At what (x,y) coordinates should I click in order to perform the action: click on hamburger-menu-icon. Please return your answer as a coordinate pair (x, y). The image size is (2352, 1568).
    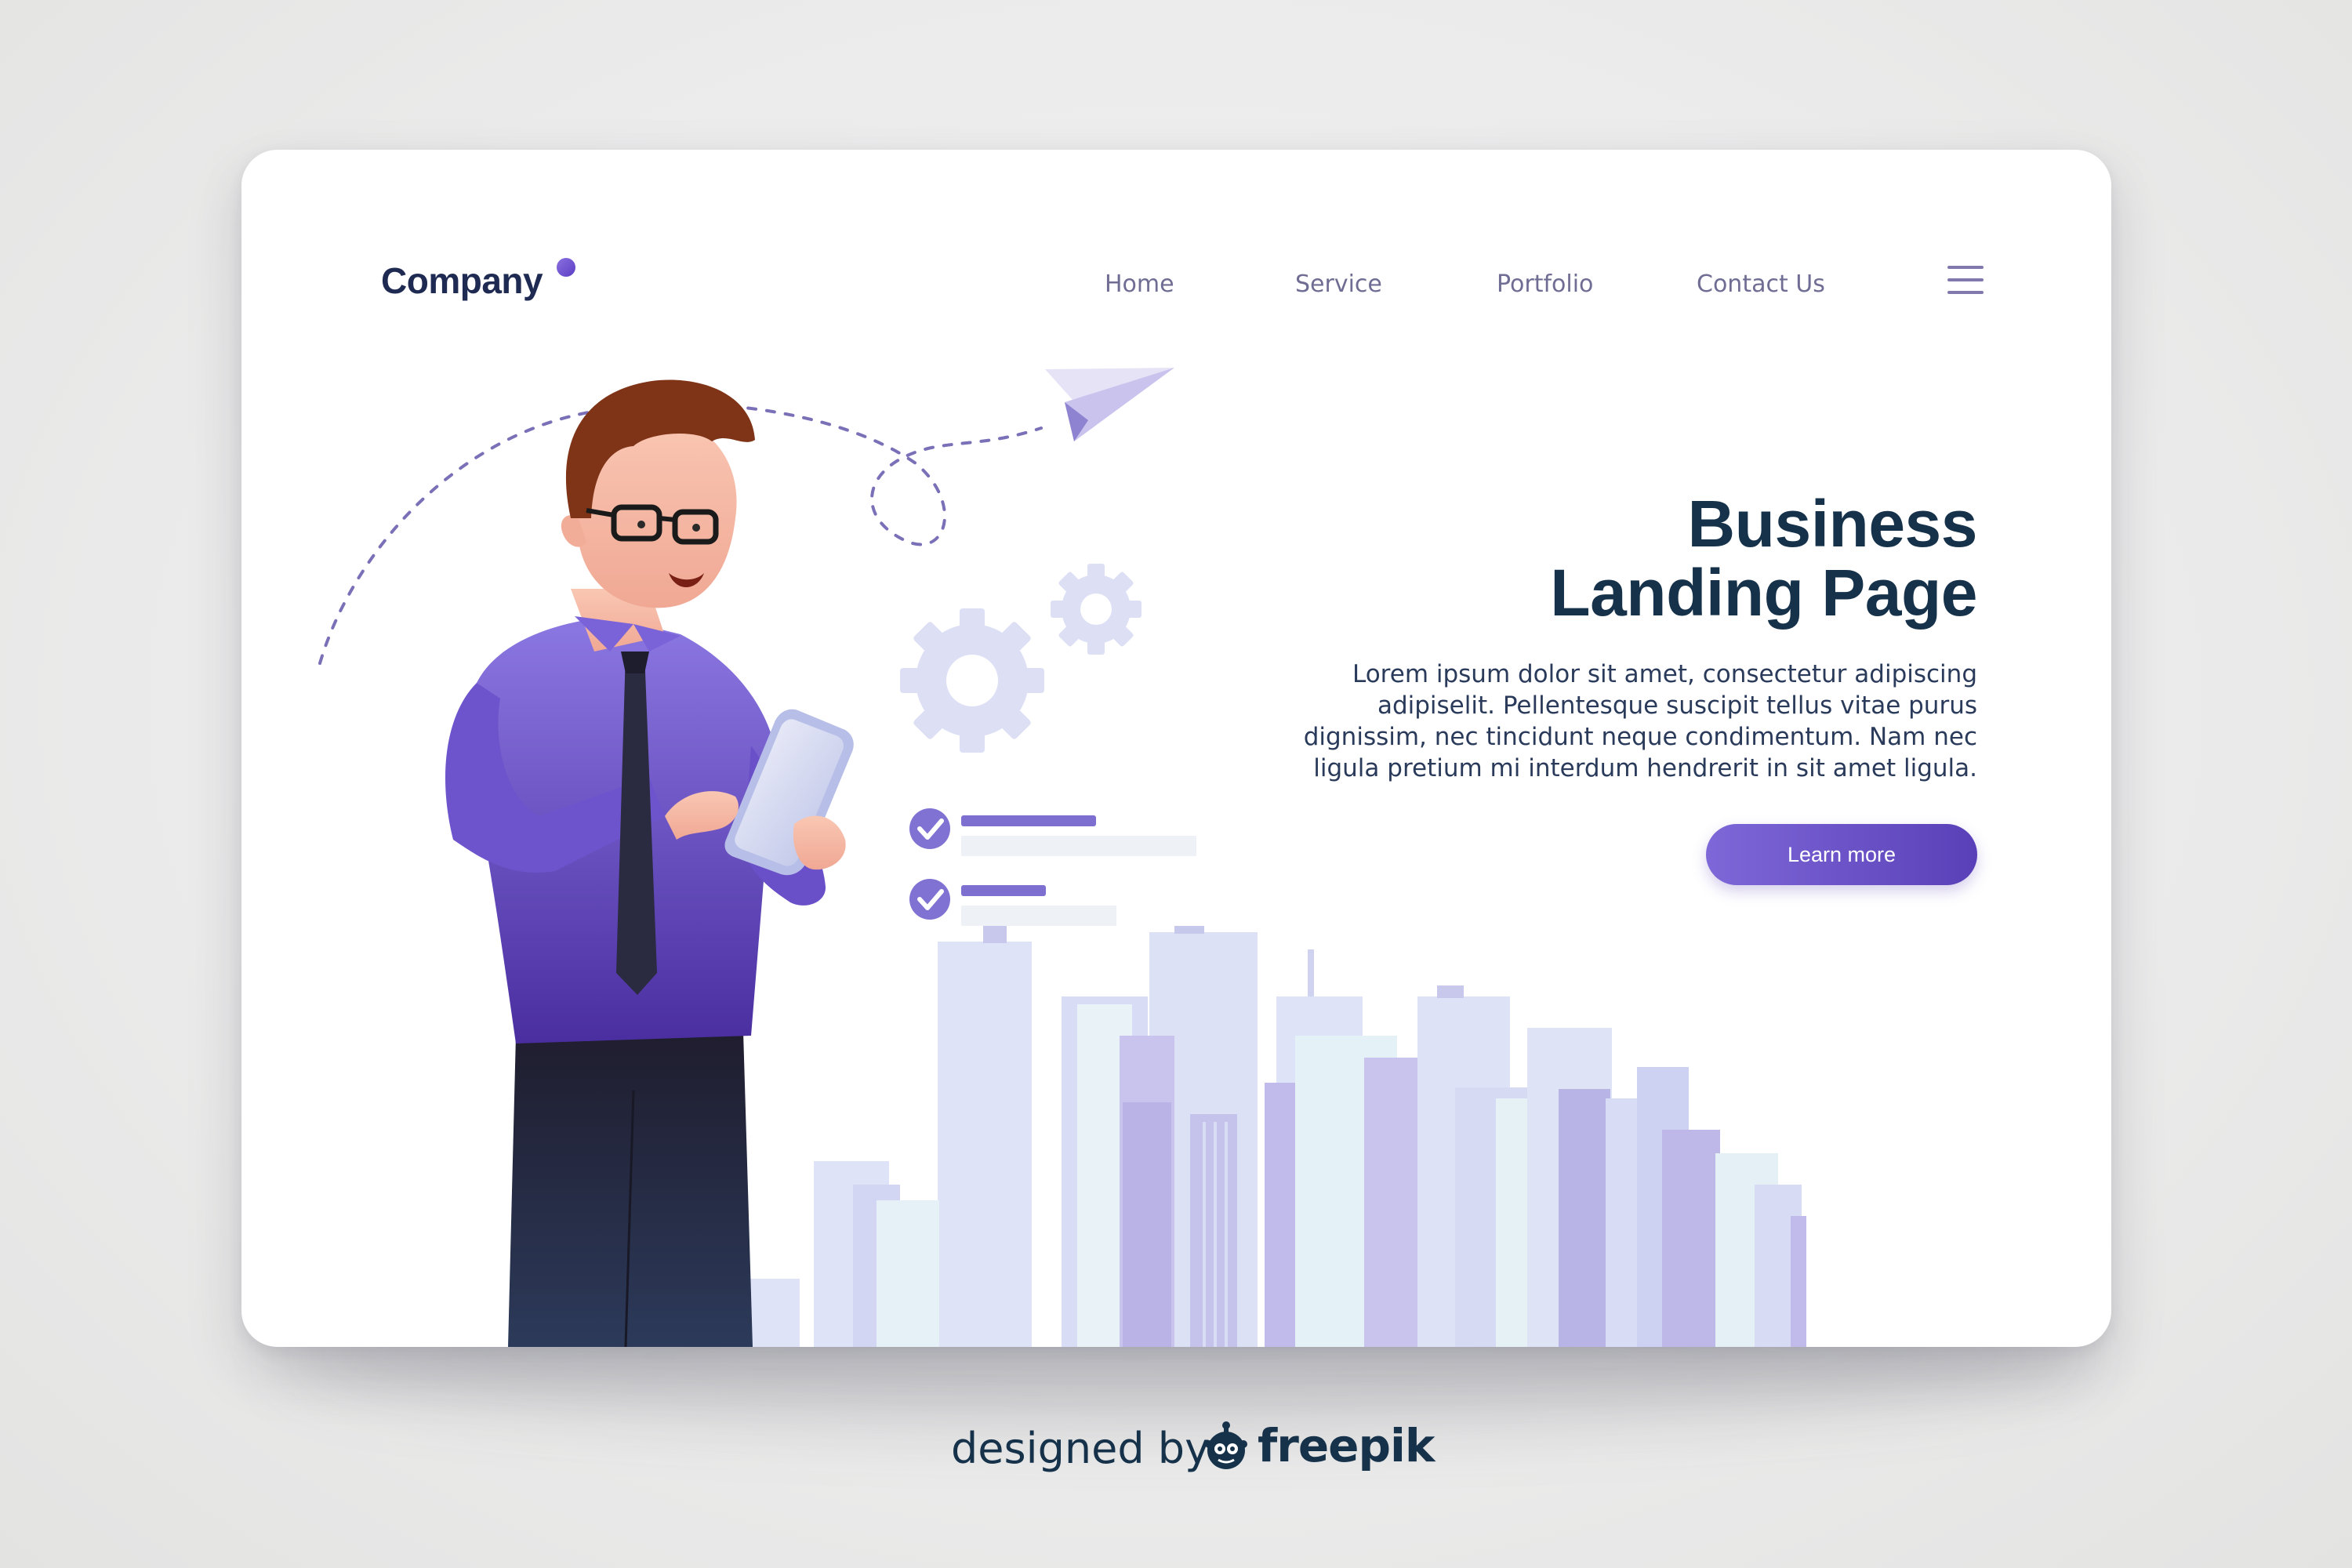
    Looking at the image, I should click on (1966, 281).